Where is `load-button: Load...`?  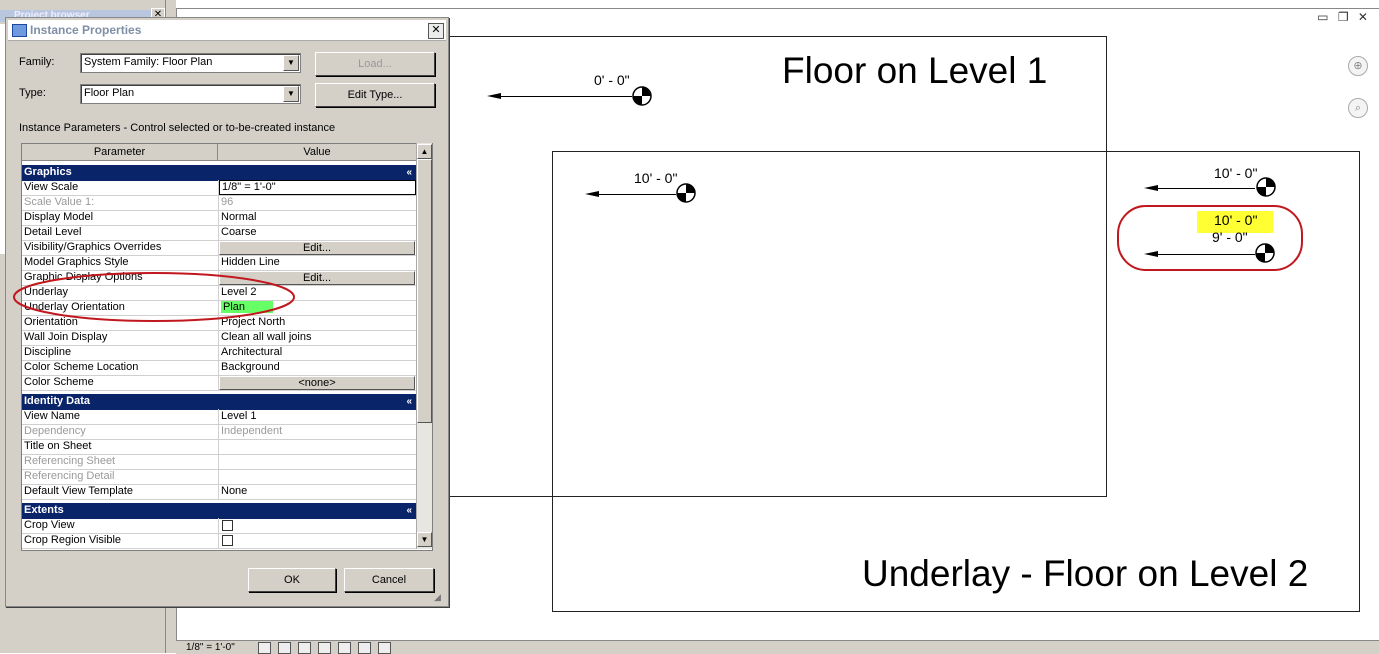 load-button: Load... is located at coordinates (375, 64).